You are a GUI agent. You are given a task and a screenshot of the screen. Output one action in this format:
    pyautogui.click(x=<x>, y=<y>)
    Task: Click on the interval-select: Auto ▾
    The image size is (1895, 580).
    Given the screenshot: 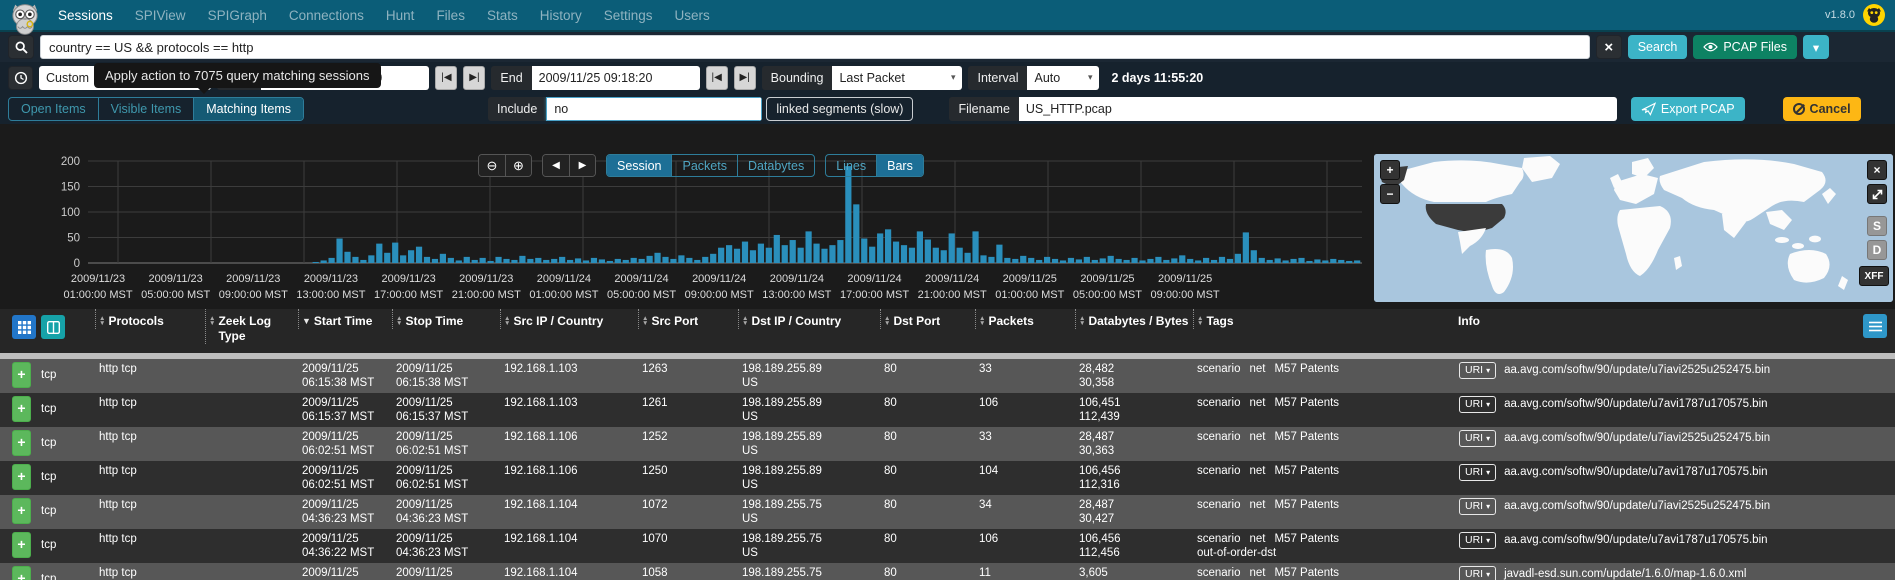 What is the action you would take?
    pyautogui.click(x=1063, y=77)
    